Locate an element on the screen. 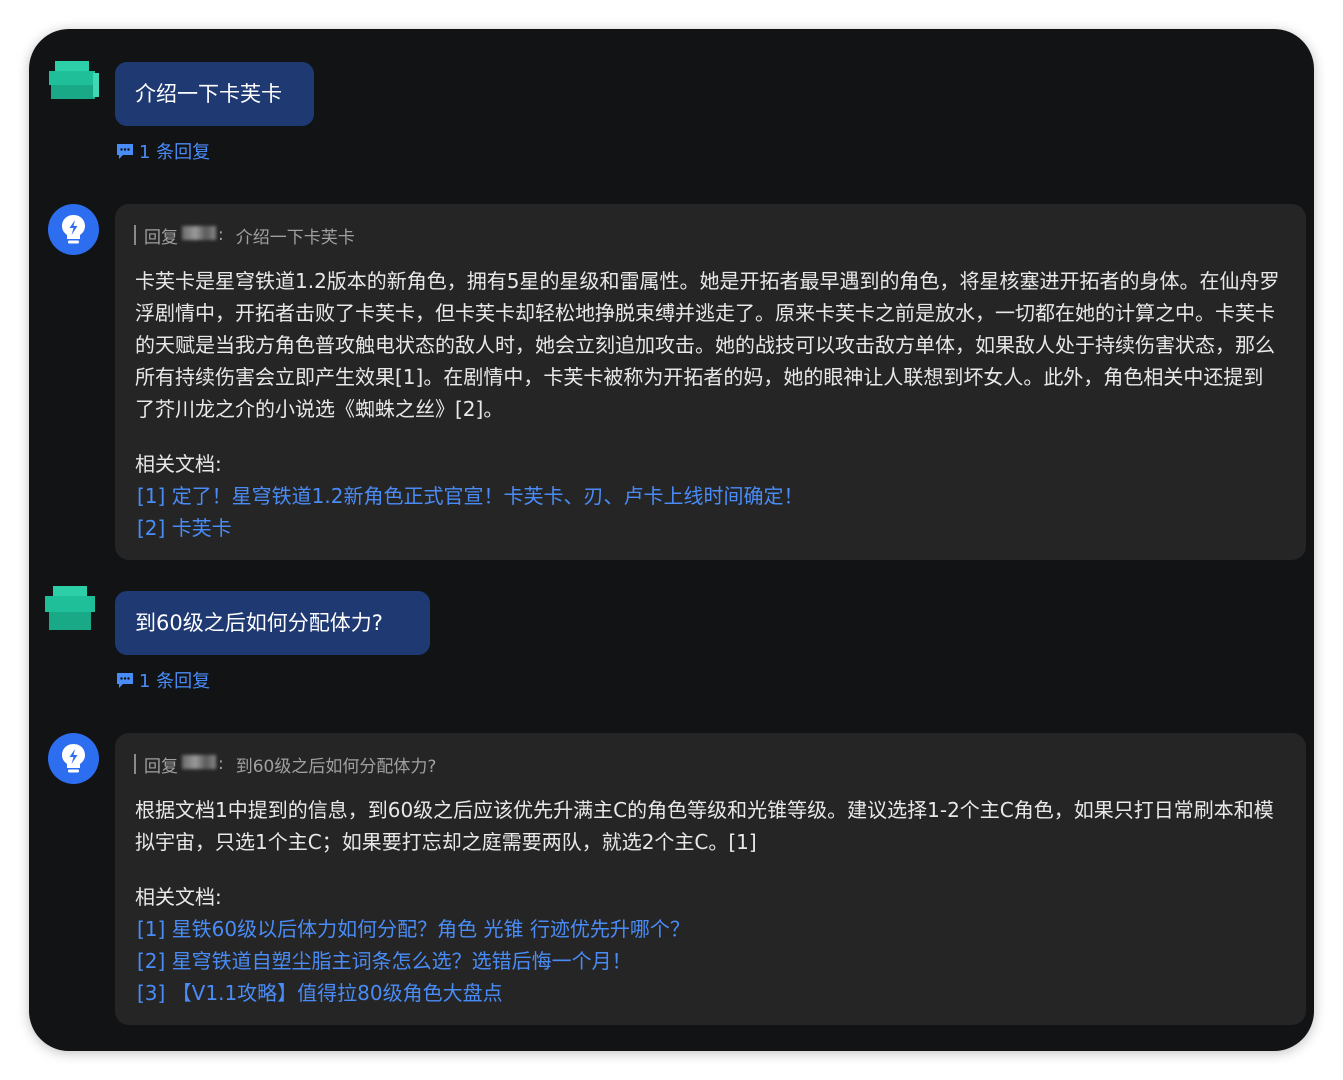 Image resolution: width=1343 pixels, height=1080 pixels. quote-text: 介绍一下卡芙卡 is located at coordinates (295, 237).